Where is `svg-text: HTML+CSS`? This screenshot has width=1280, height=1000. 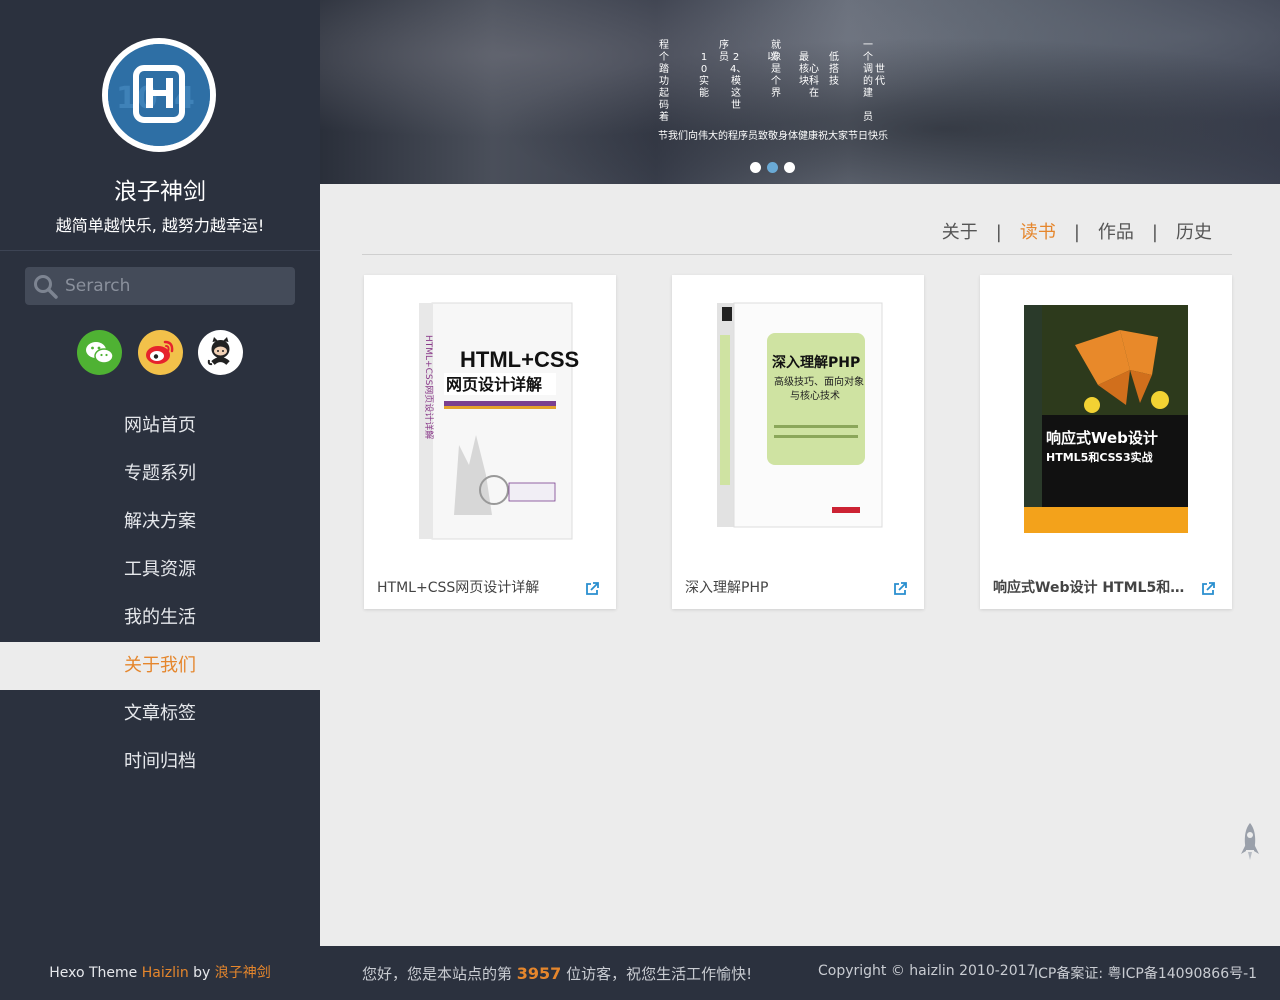
svg-text: HTML+CSS is located at coordinates (519, 359).